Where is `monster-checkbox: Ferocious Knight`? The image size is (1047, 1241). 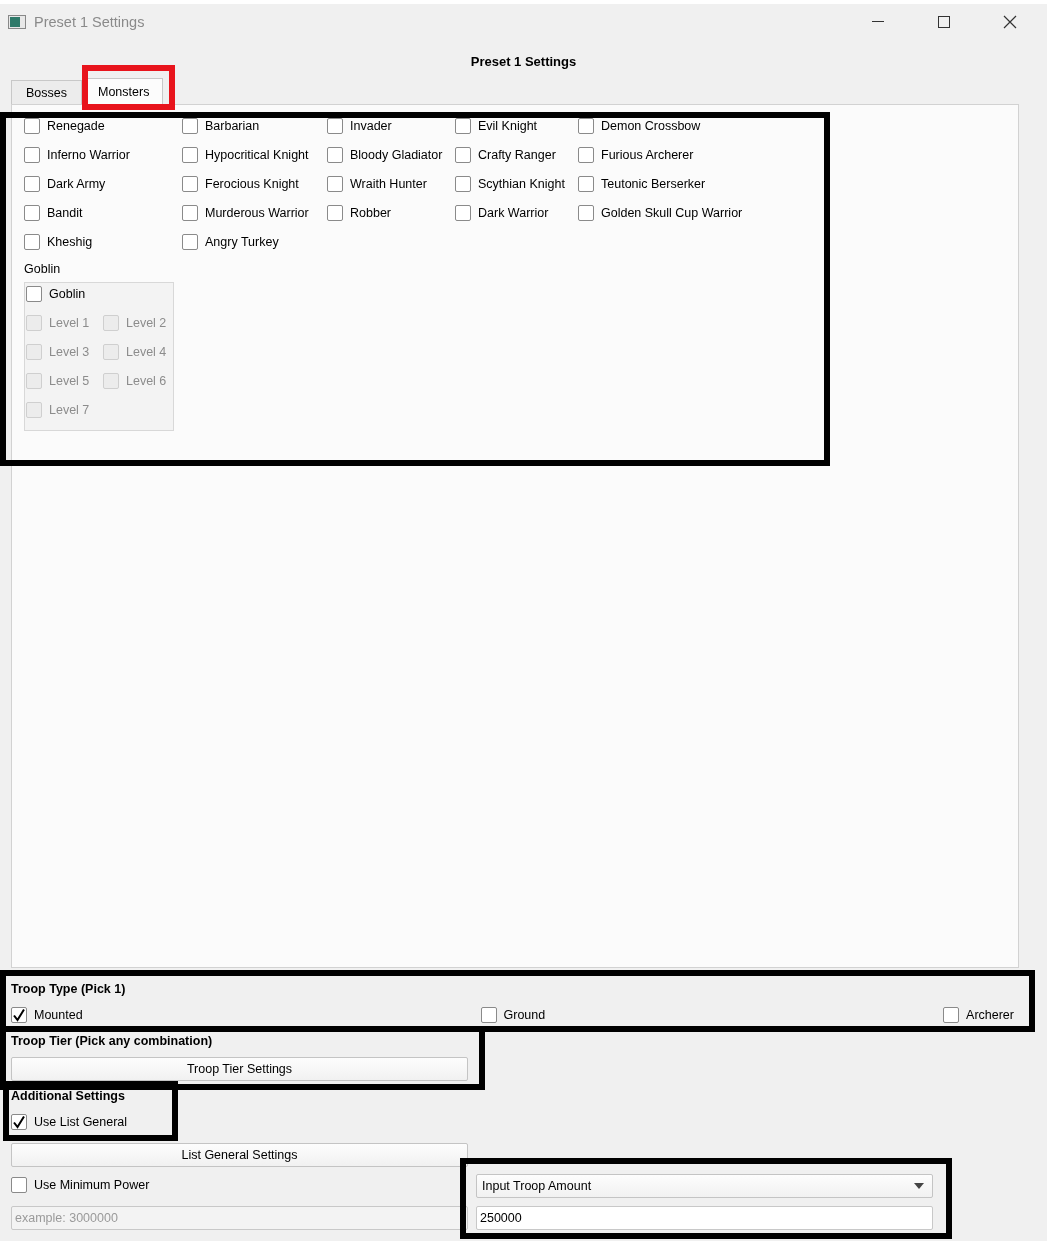 monster-checkbox: Ferocious Knight is located at coordinates (240, 184).